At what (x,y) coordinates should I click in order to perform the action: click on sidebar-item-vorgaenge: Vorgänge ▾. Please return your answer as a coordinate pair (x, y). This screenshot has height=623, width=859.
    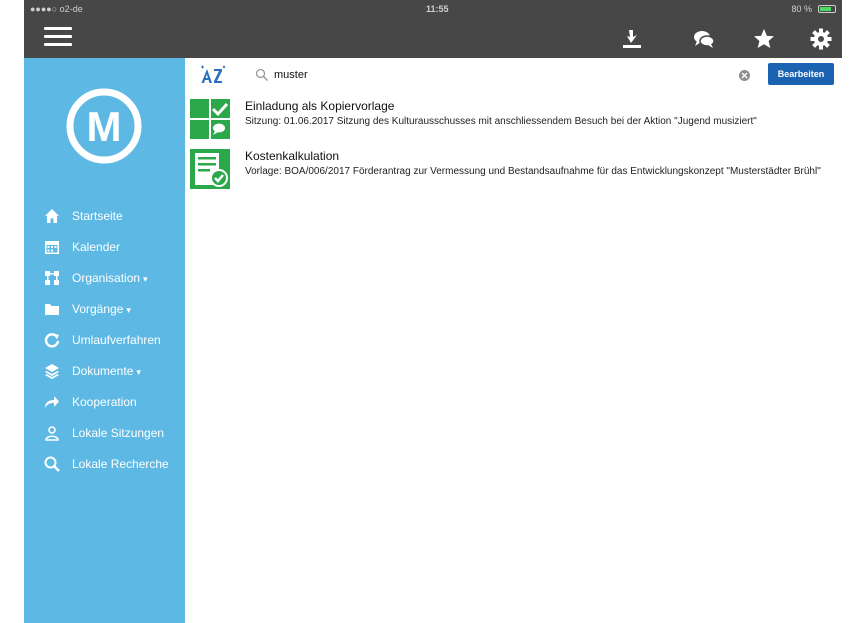
    Looking at the image, I should click on (104, 309).